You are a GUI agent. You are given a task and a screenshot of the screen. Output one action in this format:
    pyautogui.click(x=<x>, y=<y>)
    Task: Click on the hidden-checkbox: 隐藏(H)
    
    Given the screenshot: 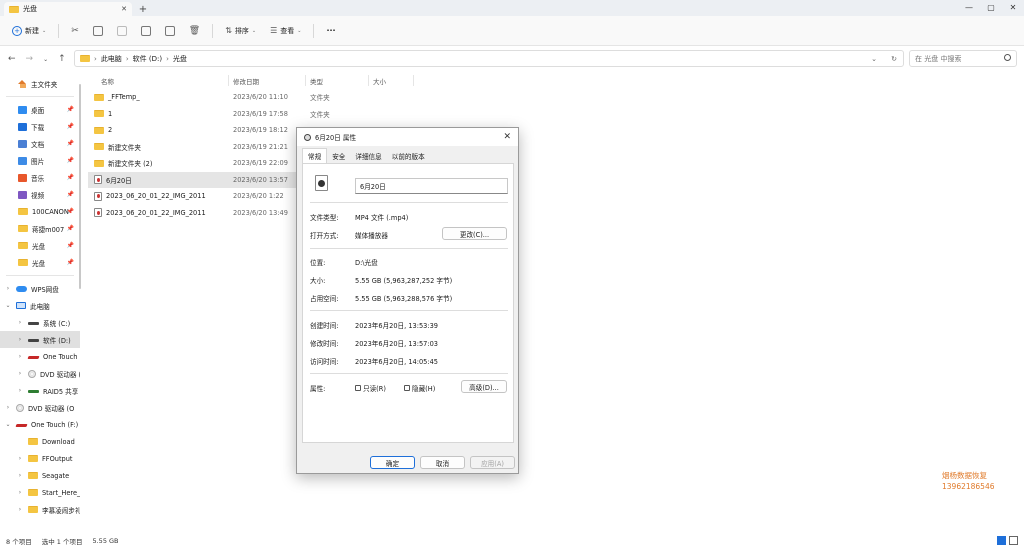 What is the action you would take?
    pyautogui.click(x=419, y=388)
    